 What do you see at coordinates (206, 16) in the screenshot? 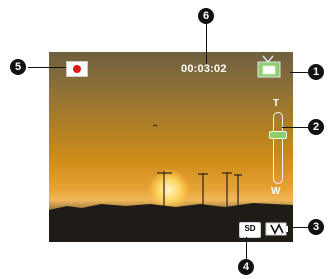
I see `callout-6: 6` at bounding box center [206, 16].